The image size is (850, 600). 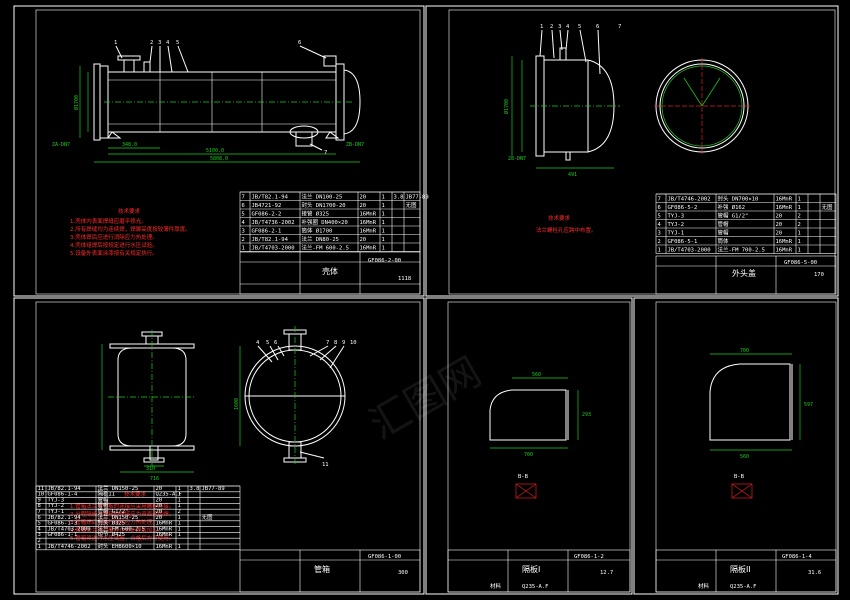 I want to click on balloon-4: 4, so click(x=168, y=43).